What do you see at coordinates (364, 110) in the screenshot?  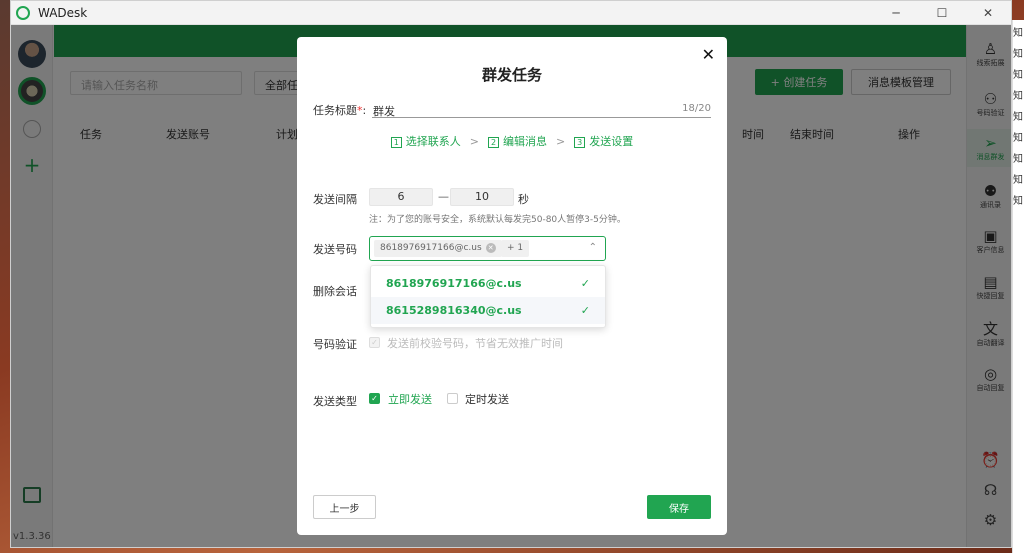 I see `label-colon: :` at bounding box center [364, 110].